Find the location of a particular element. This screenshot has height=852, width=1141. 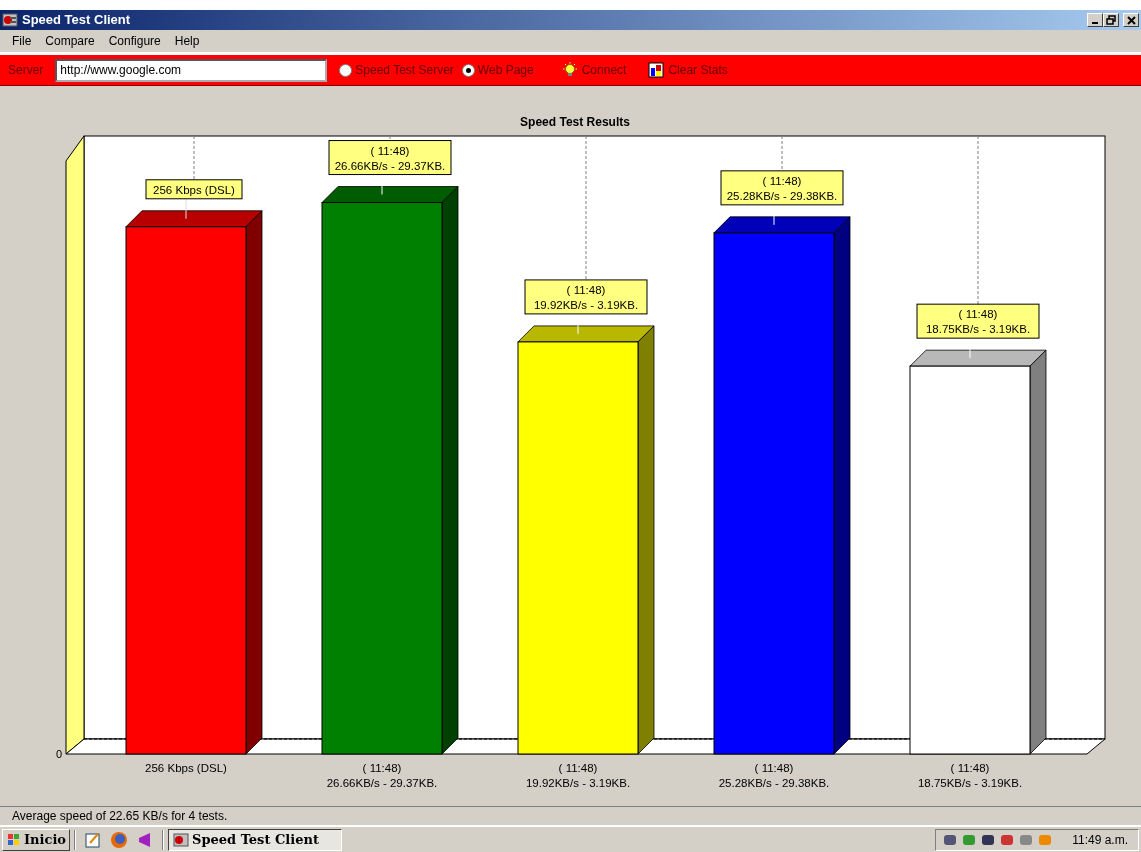

chart-title: Speed Test Results is located at coordinates (575, 122).